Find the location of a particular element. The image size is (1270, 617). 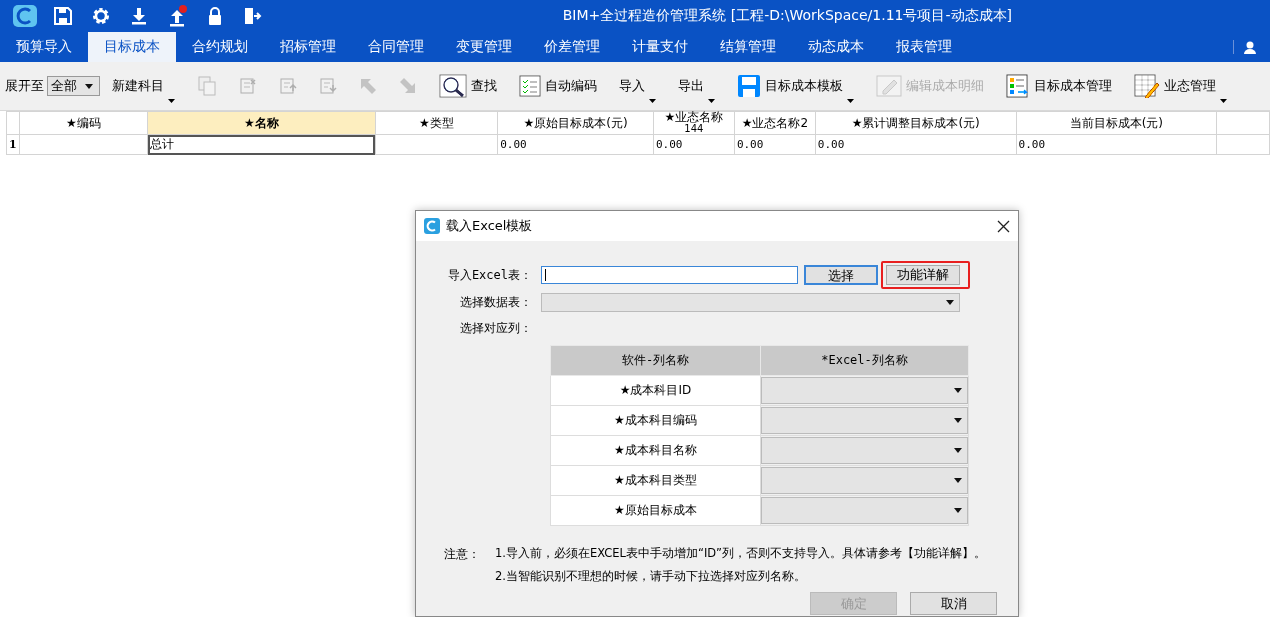

table-cell: ★成本科目名称 is located at coordinates (655, 450).